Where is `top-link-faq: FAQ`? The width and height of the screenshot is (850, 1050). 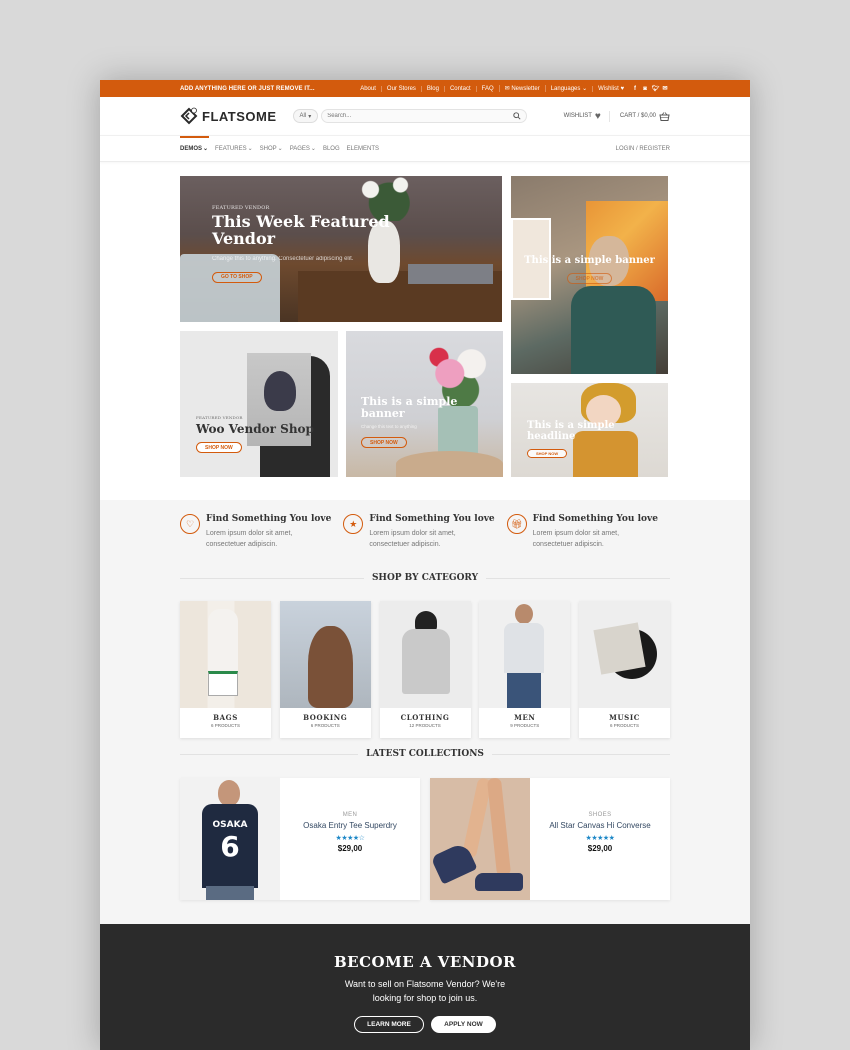
top-link-faq: FAQ is located at coordinates (487, 88).